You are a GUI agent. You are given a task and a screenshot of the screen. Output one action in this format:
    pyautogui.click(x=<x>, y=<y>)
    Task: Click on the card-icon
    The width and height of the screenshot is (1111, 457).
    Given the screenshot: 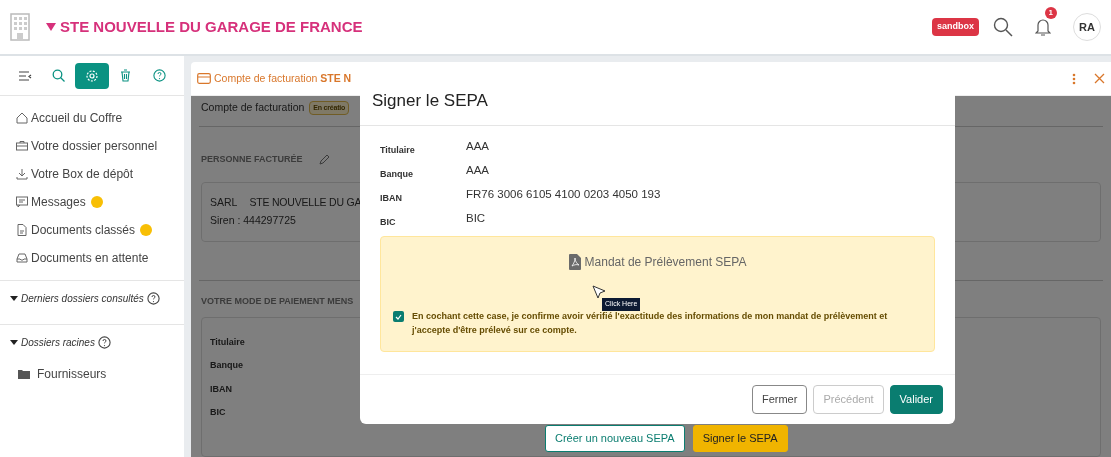 What is the action you would take?
    pyautogui.click(x=204, y=78)
    